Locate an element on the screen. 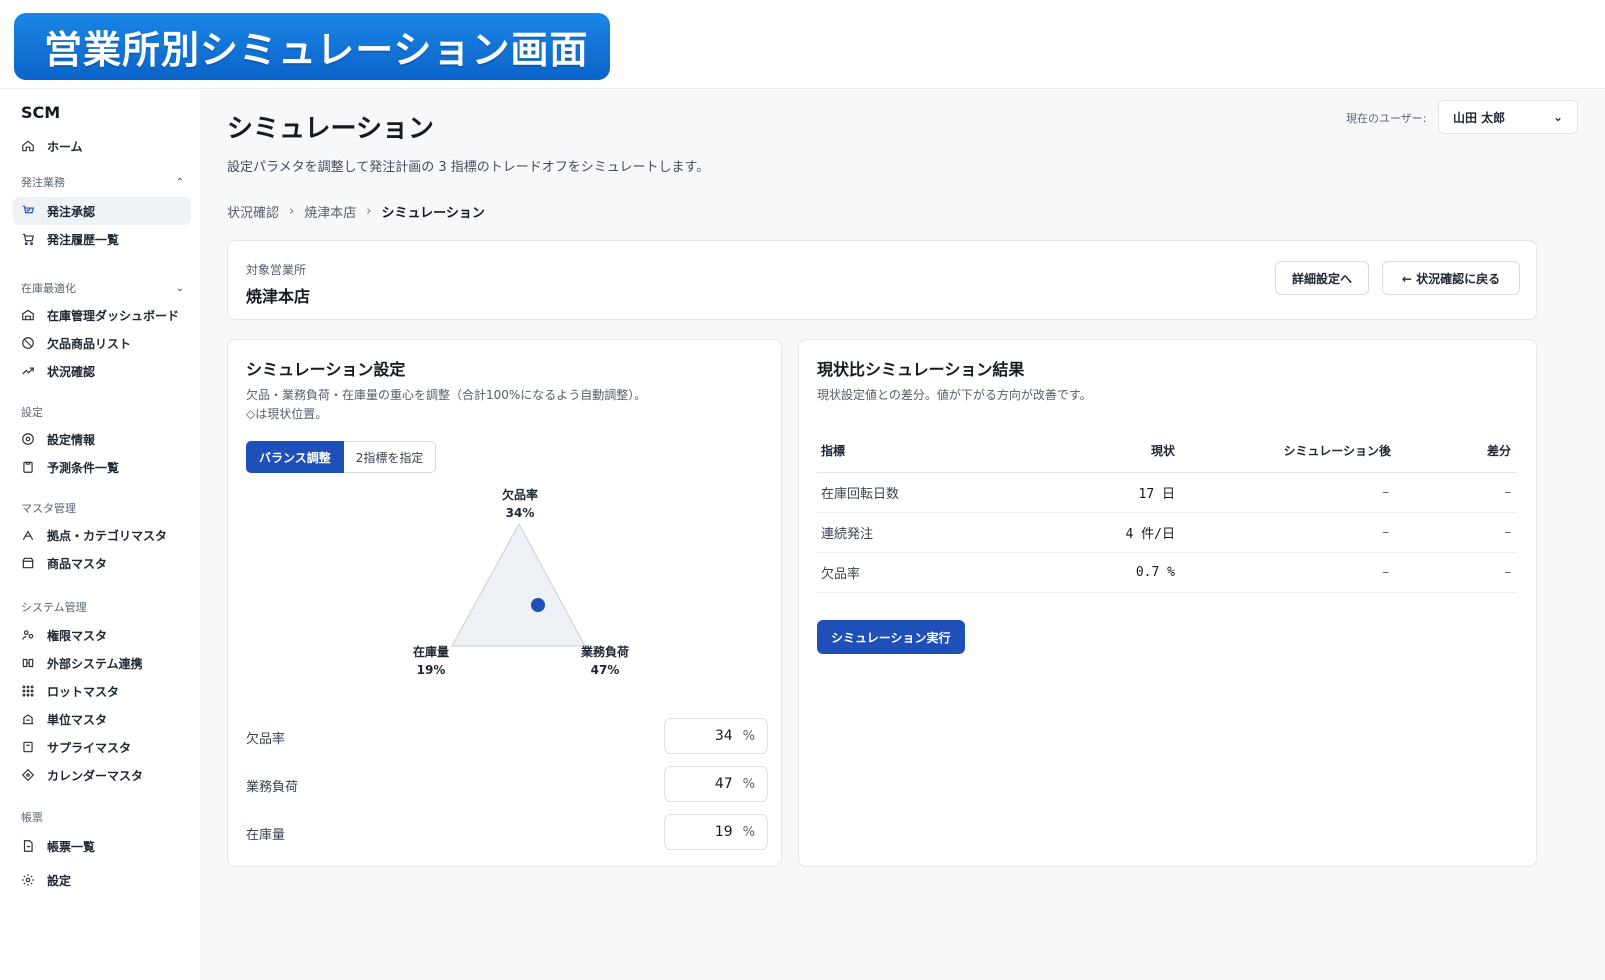 The width and height of the screenshot is (1605, 980). current-cell: 4 件/日 is located at coordinates (1096, 532).